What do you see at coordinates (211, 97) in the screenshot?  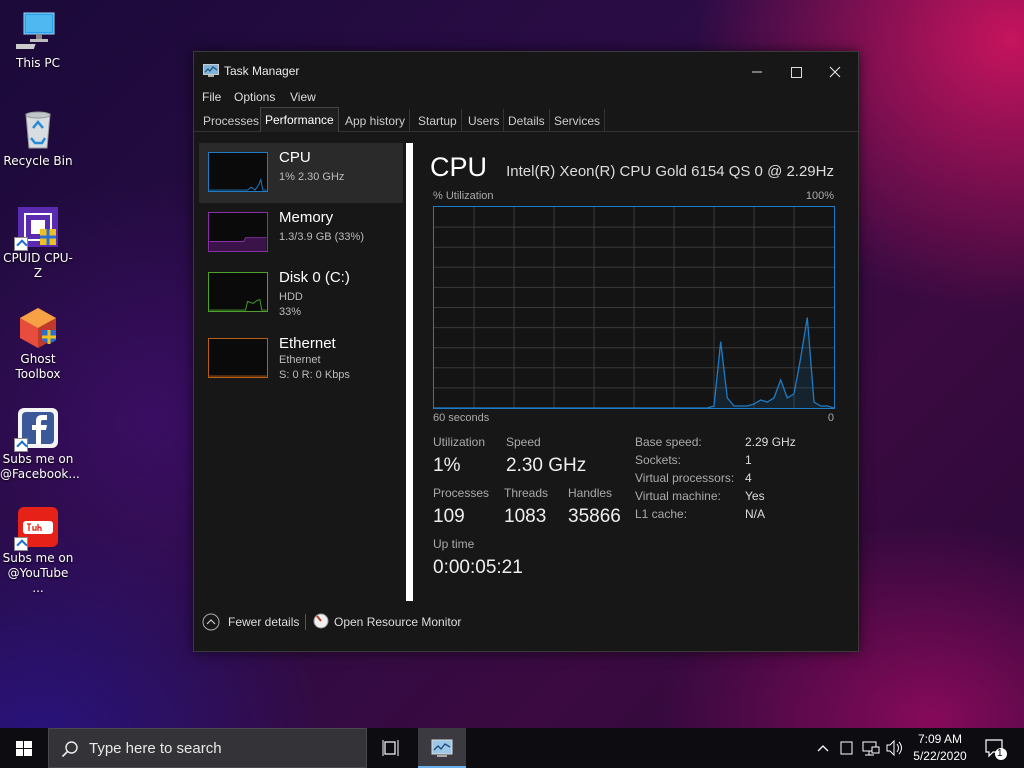 I see `menu-file: File` at bounding box center [211, 97].